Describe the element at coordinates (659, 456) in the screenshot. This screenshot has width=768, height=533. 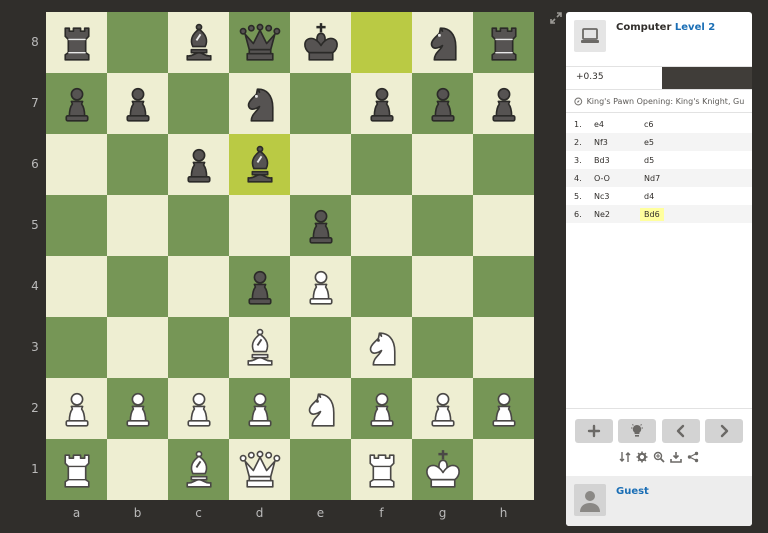
I see `analysis-icon` at that location.